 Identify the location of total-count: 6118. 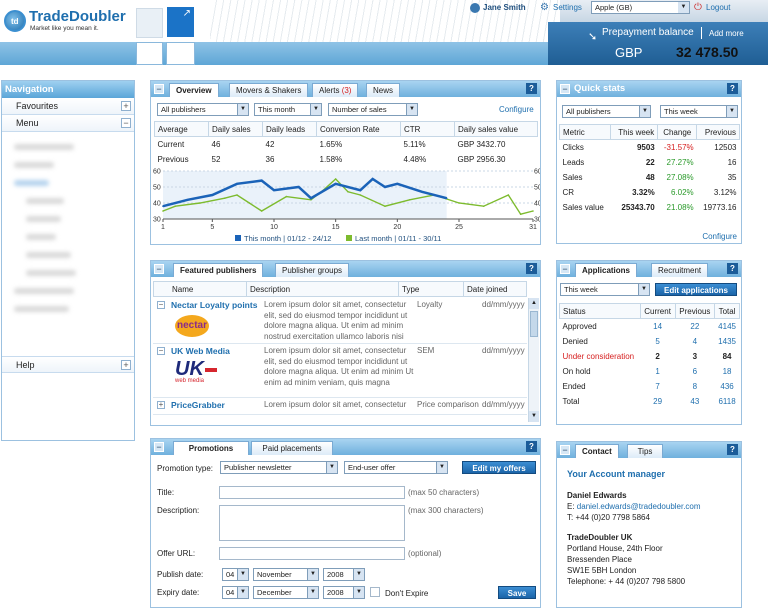
(727, 401).